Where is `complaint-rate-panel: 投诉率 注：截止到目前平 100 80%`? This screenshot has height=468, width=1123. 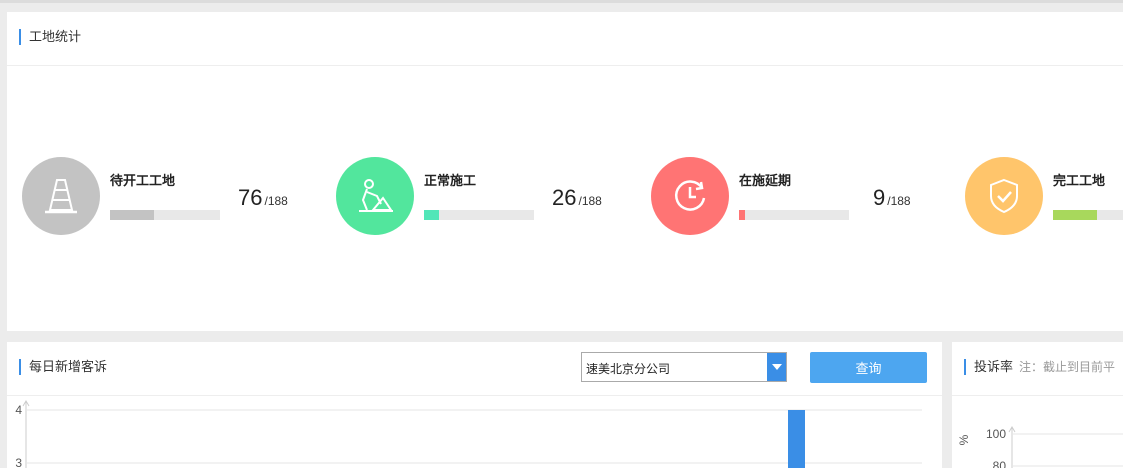
complaint-rate-panel: 投诉率 注：截止到目前平 100 80% is located at coordinates (1037, 405).